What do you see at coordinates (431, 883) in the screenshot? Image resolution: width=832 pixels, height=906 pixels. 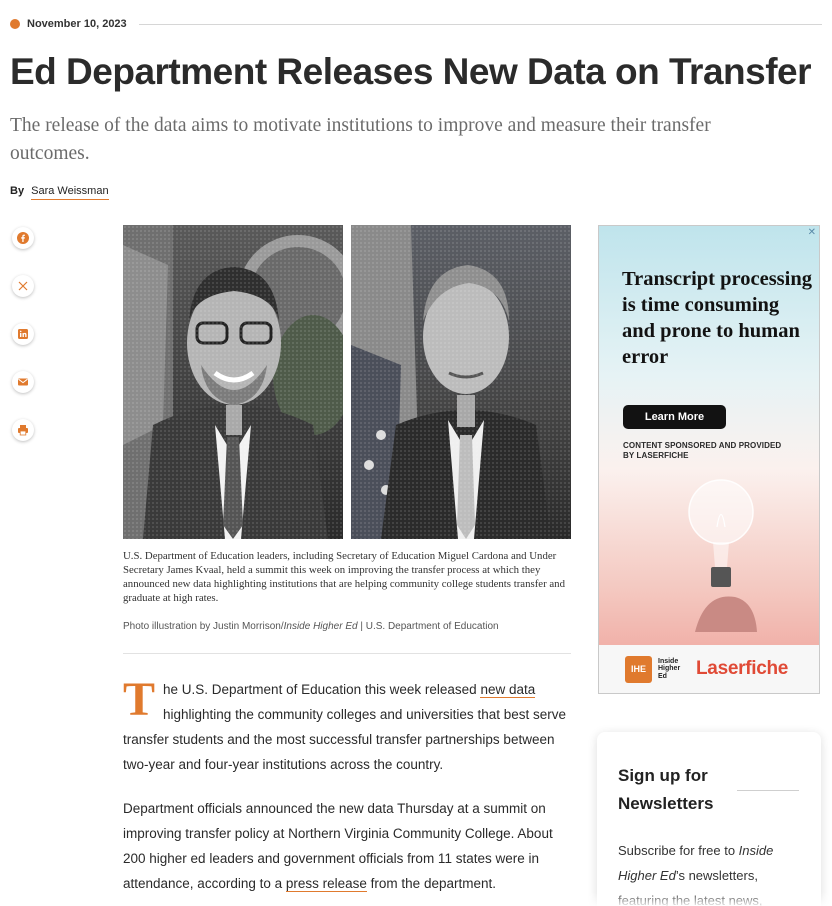 I see `paragraph-text: from the department.` at bounding box center [431, 883].